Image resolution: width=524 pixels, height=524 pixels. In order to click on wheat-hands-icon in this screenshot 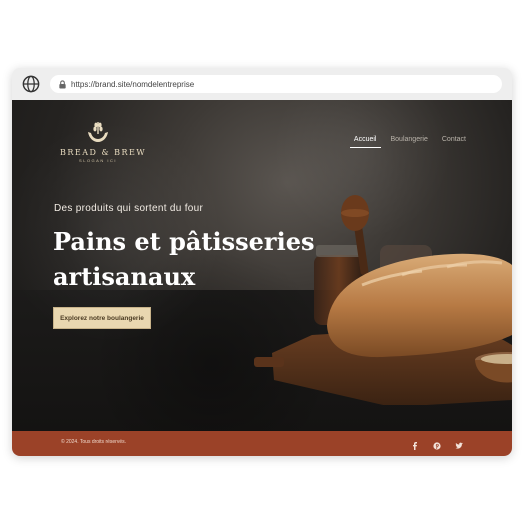, I will do `click(98, 132)`.